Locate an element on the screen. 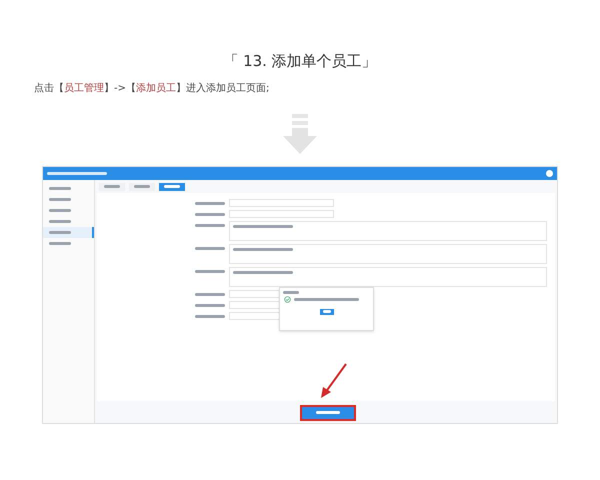  down-arrow-icon is located at coordinates (300, 134).